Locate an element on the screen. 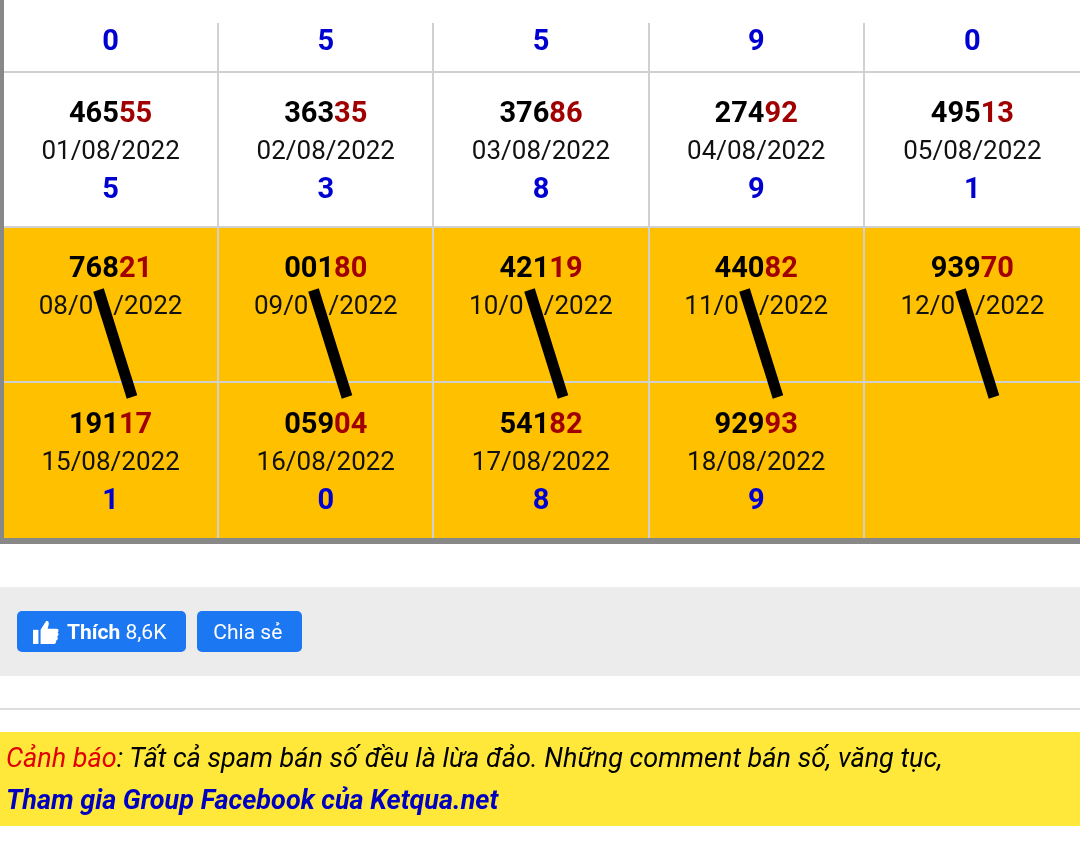 This screenshot has width=1080, height=848. result-number: 001 80 is located at coordinates (326, 266).